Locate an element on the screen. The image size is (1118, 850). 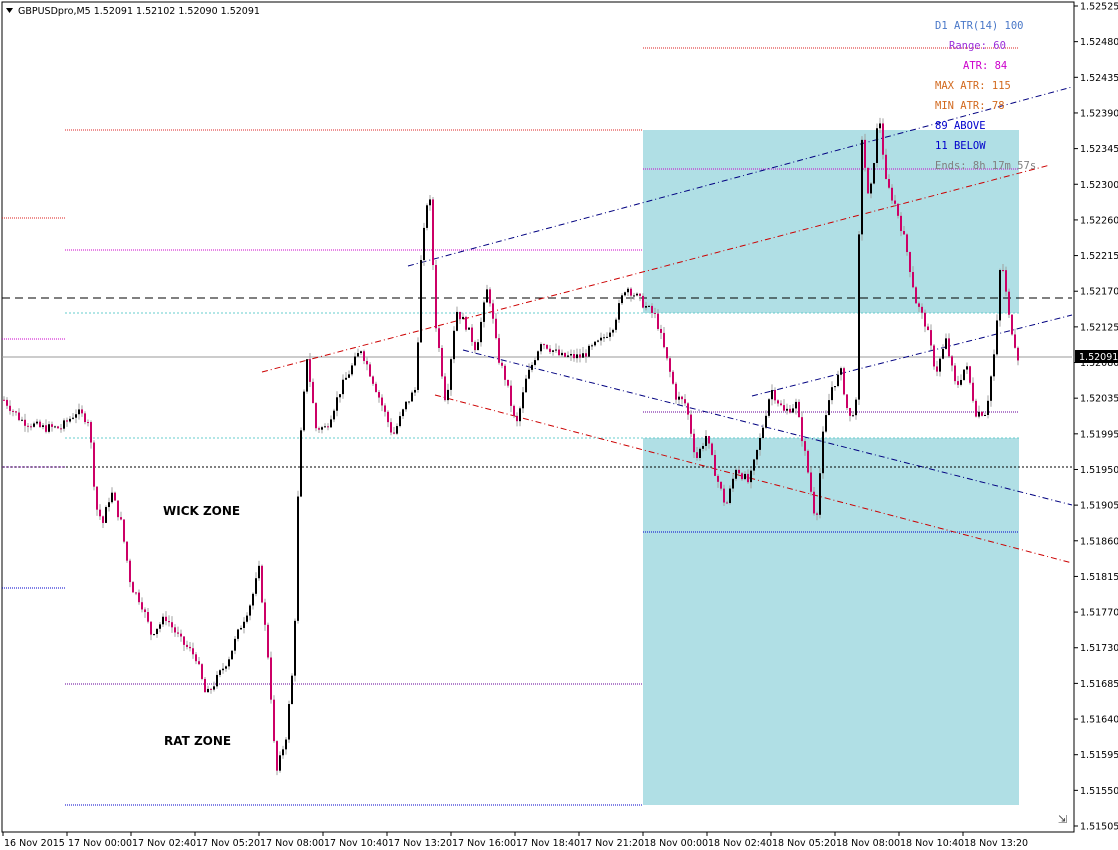
indicator-atr: ATR: 84 is located at coordinates (985, 66).